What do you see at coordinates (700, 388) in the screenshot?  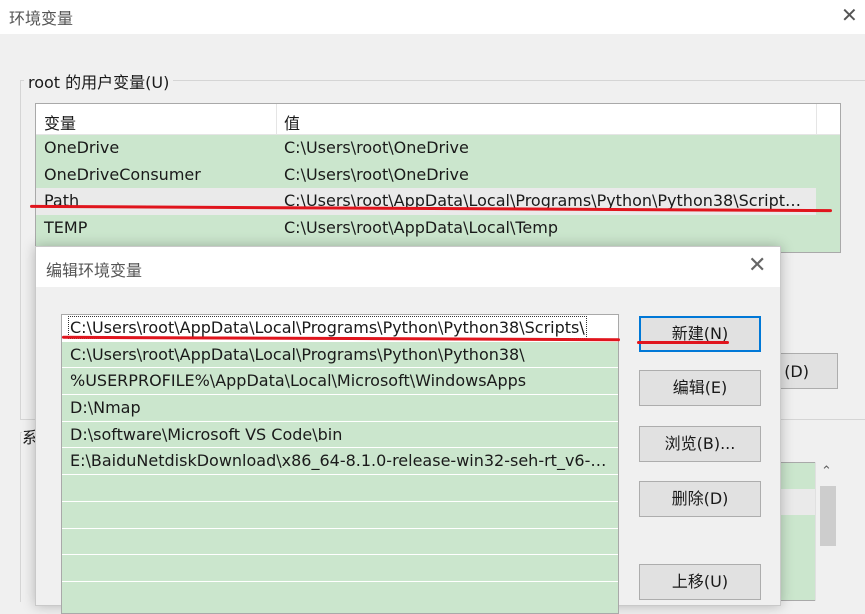 I see `edit-button: 编辑(E)` at bounding box center [700, 388].